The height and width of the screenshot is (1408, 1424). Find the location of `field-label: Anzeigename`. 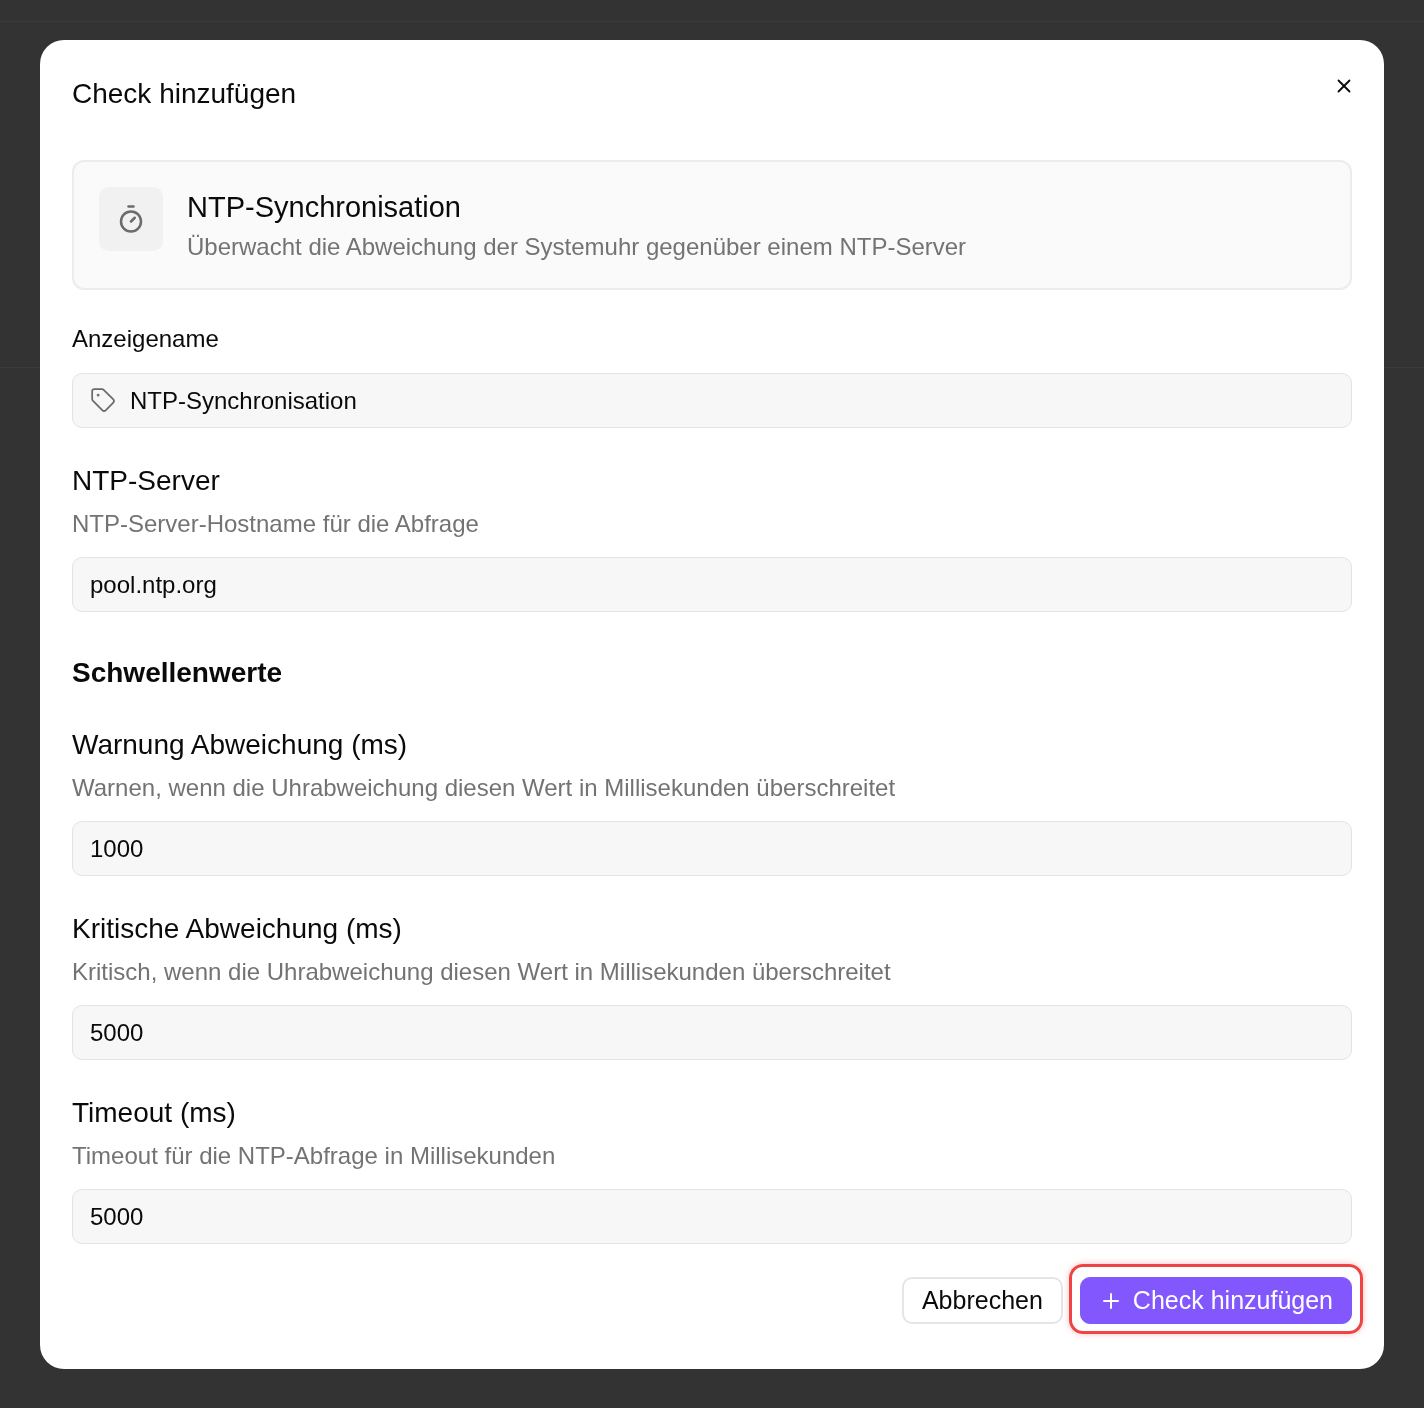

field-label: Anzeigename is located at coordinates (146, 339).